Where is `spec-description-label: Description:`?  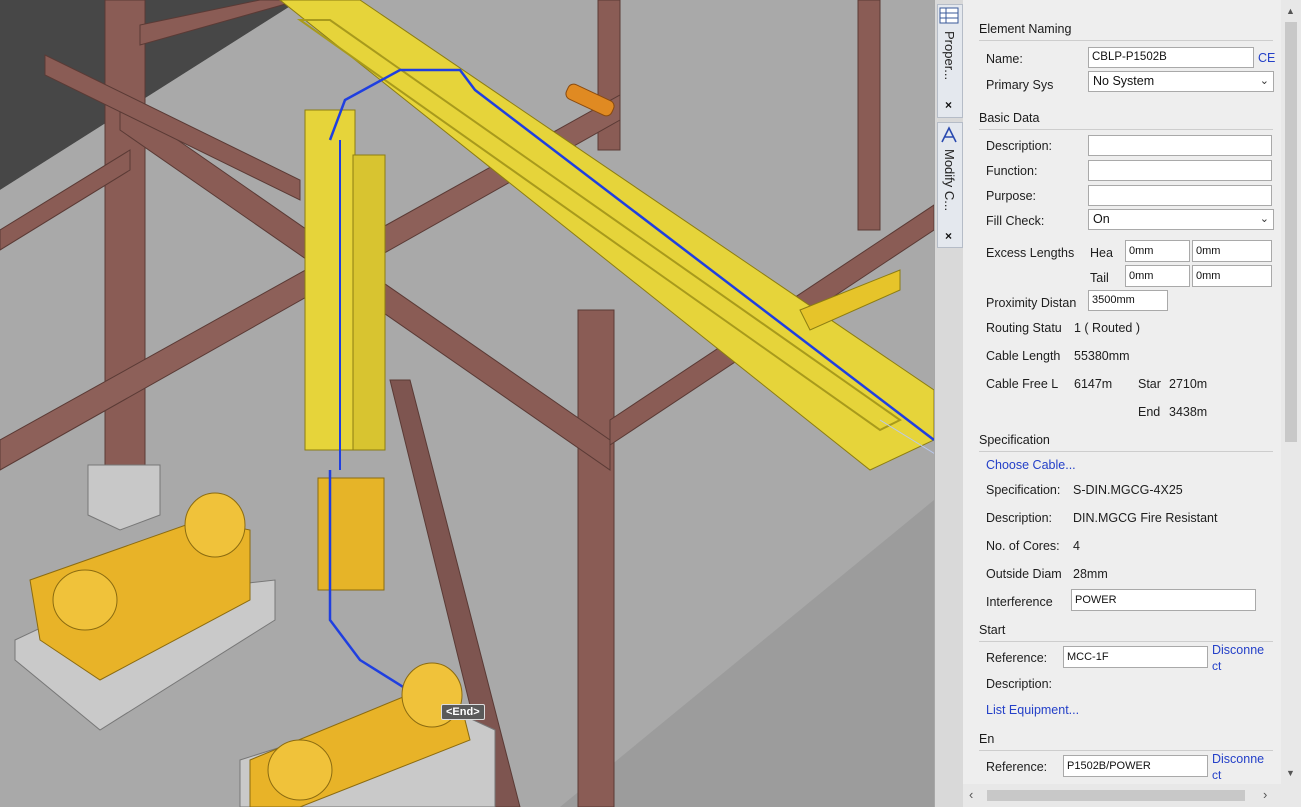
spec-description-label: Description: is located at coordinates (1019, 518).